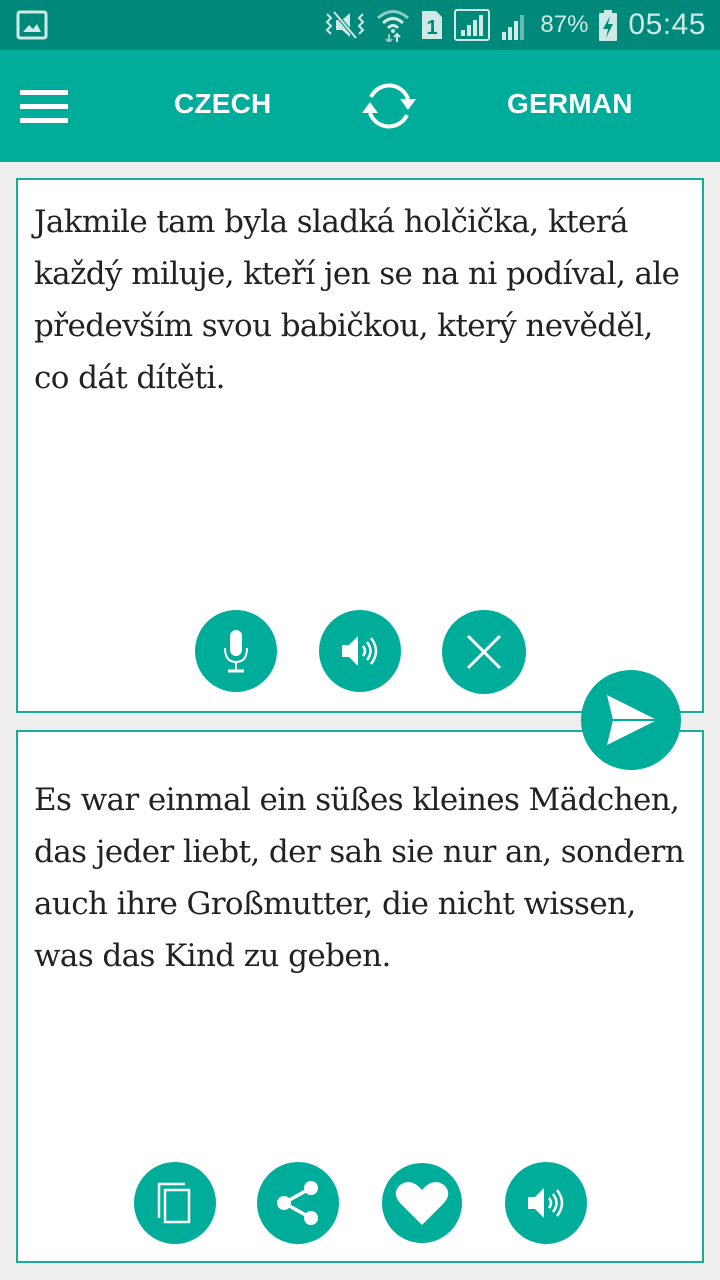 The width and height of the screenshot is (720, 1280). I want to click on share-button, so click(298, 1203).